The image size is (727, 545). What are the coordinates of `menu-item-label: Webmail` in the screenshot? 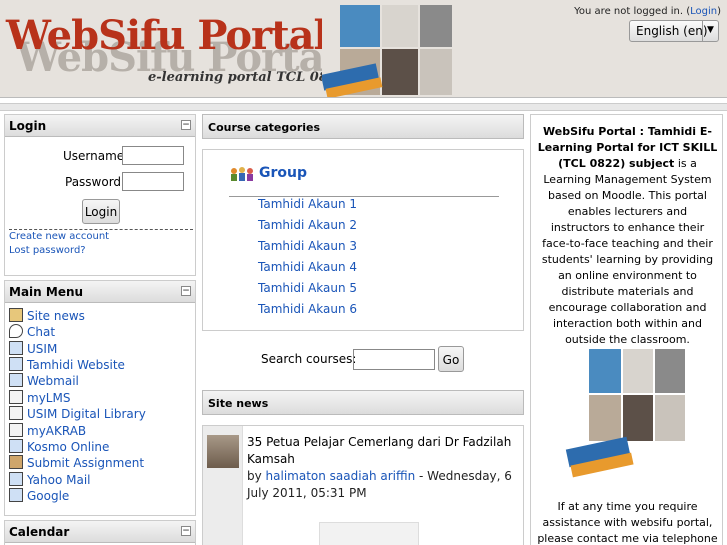 It's located at (53, 381).